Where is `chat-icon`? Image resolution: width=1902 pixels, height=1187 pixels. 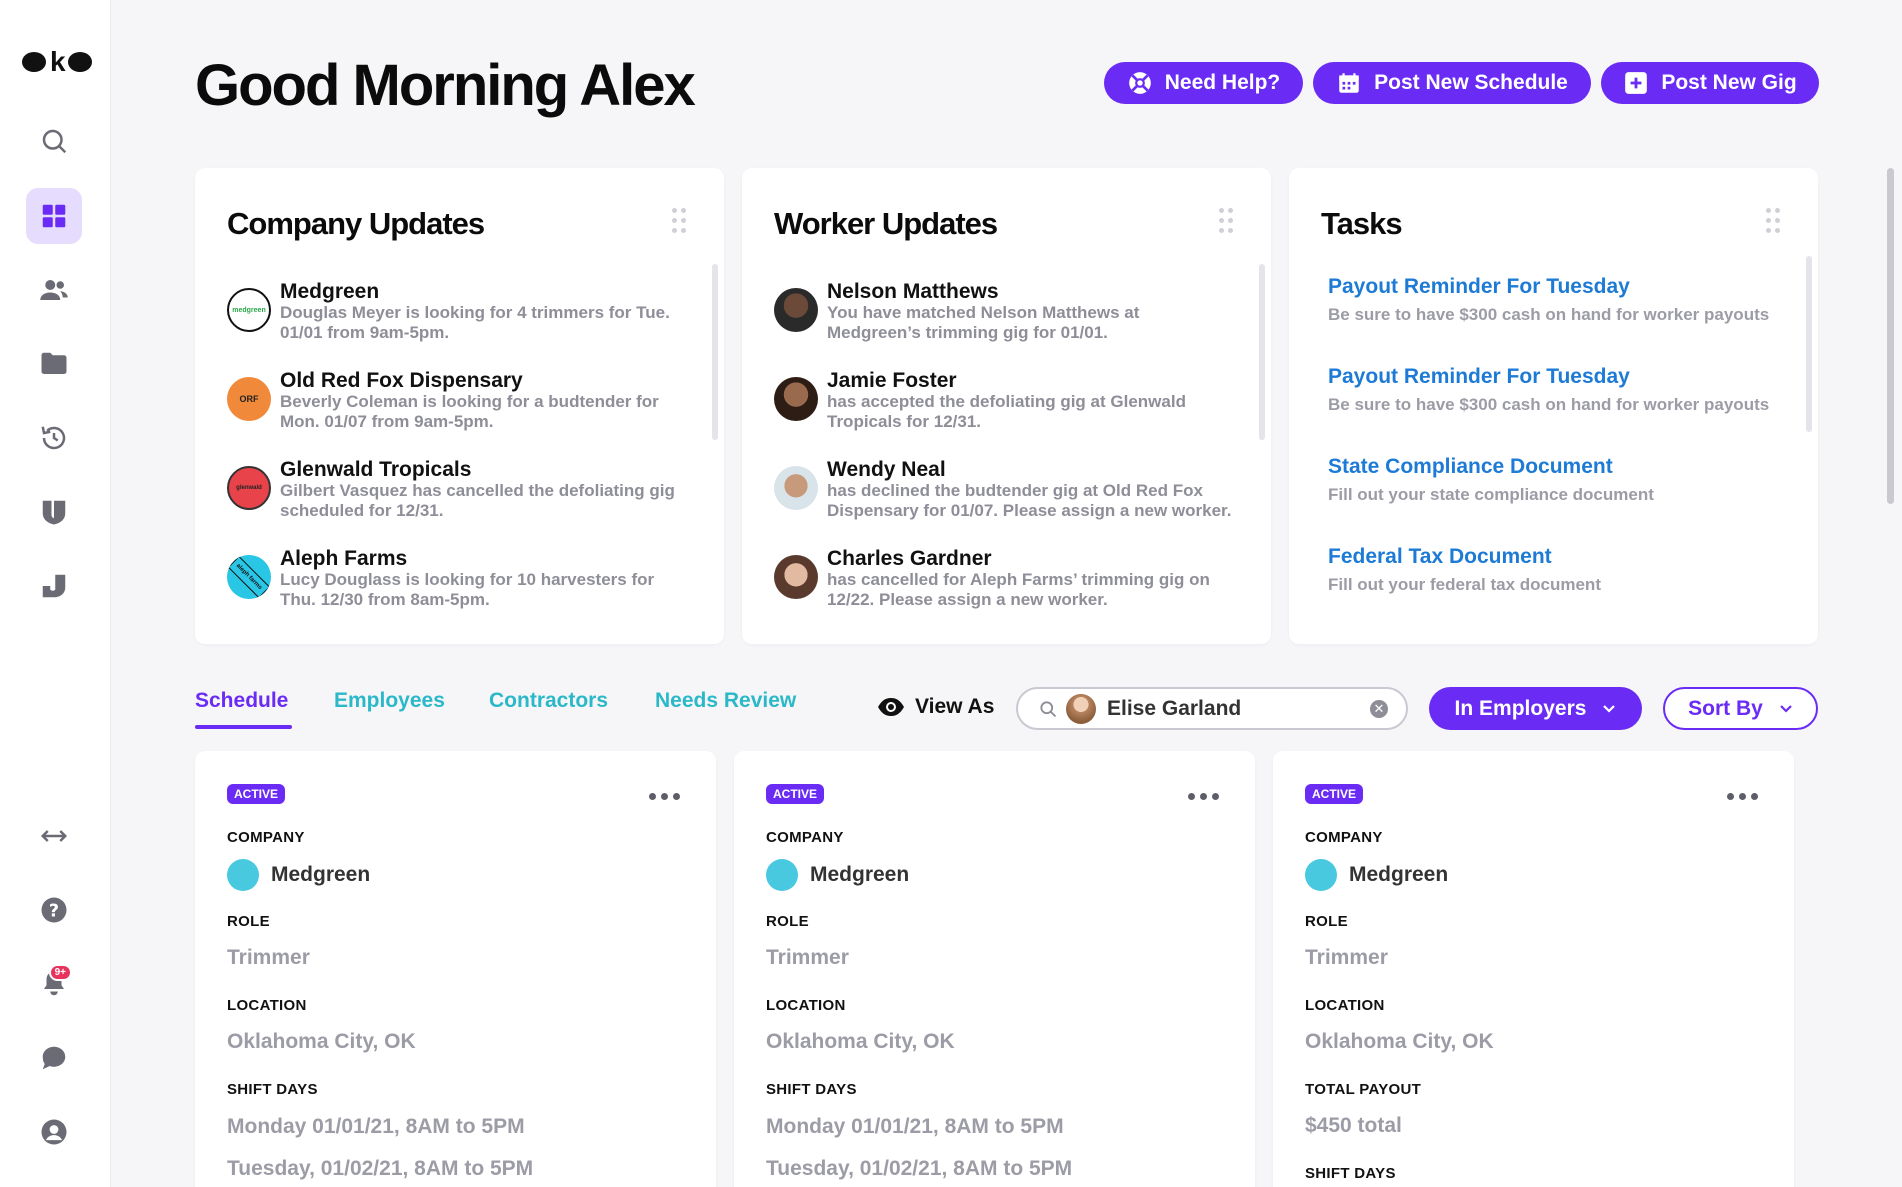
chat-icon is located at coordinates (54, 1058).